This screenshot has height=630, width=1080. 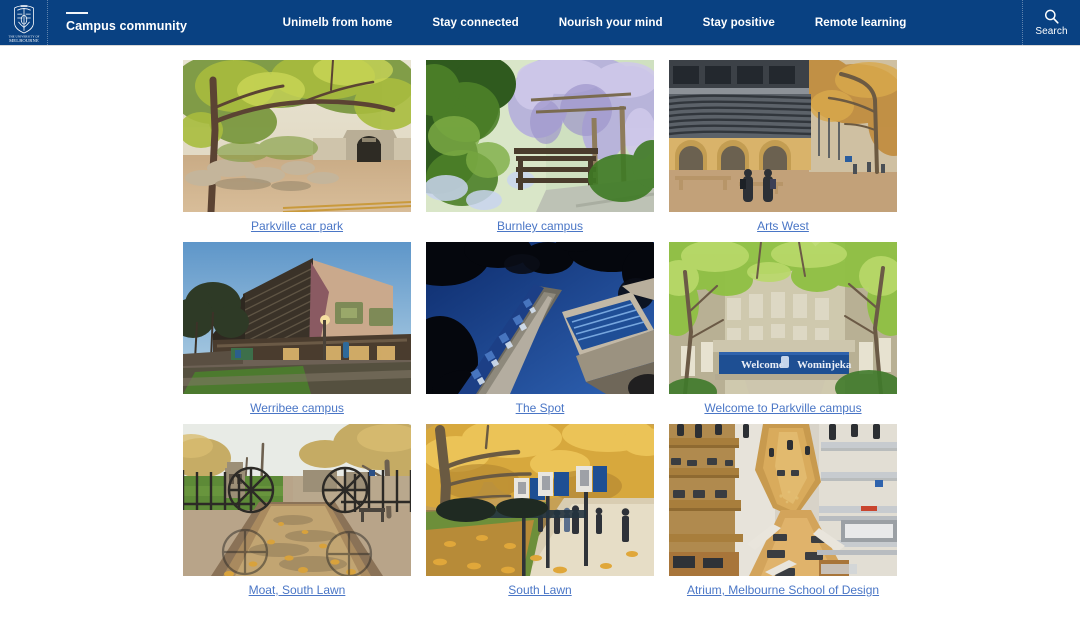 I want to click on gallery-tile: Burnley campus, so click(x=540, y=151).